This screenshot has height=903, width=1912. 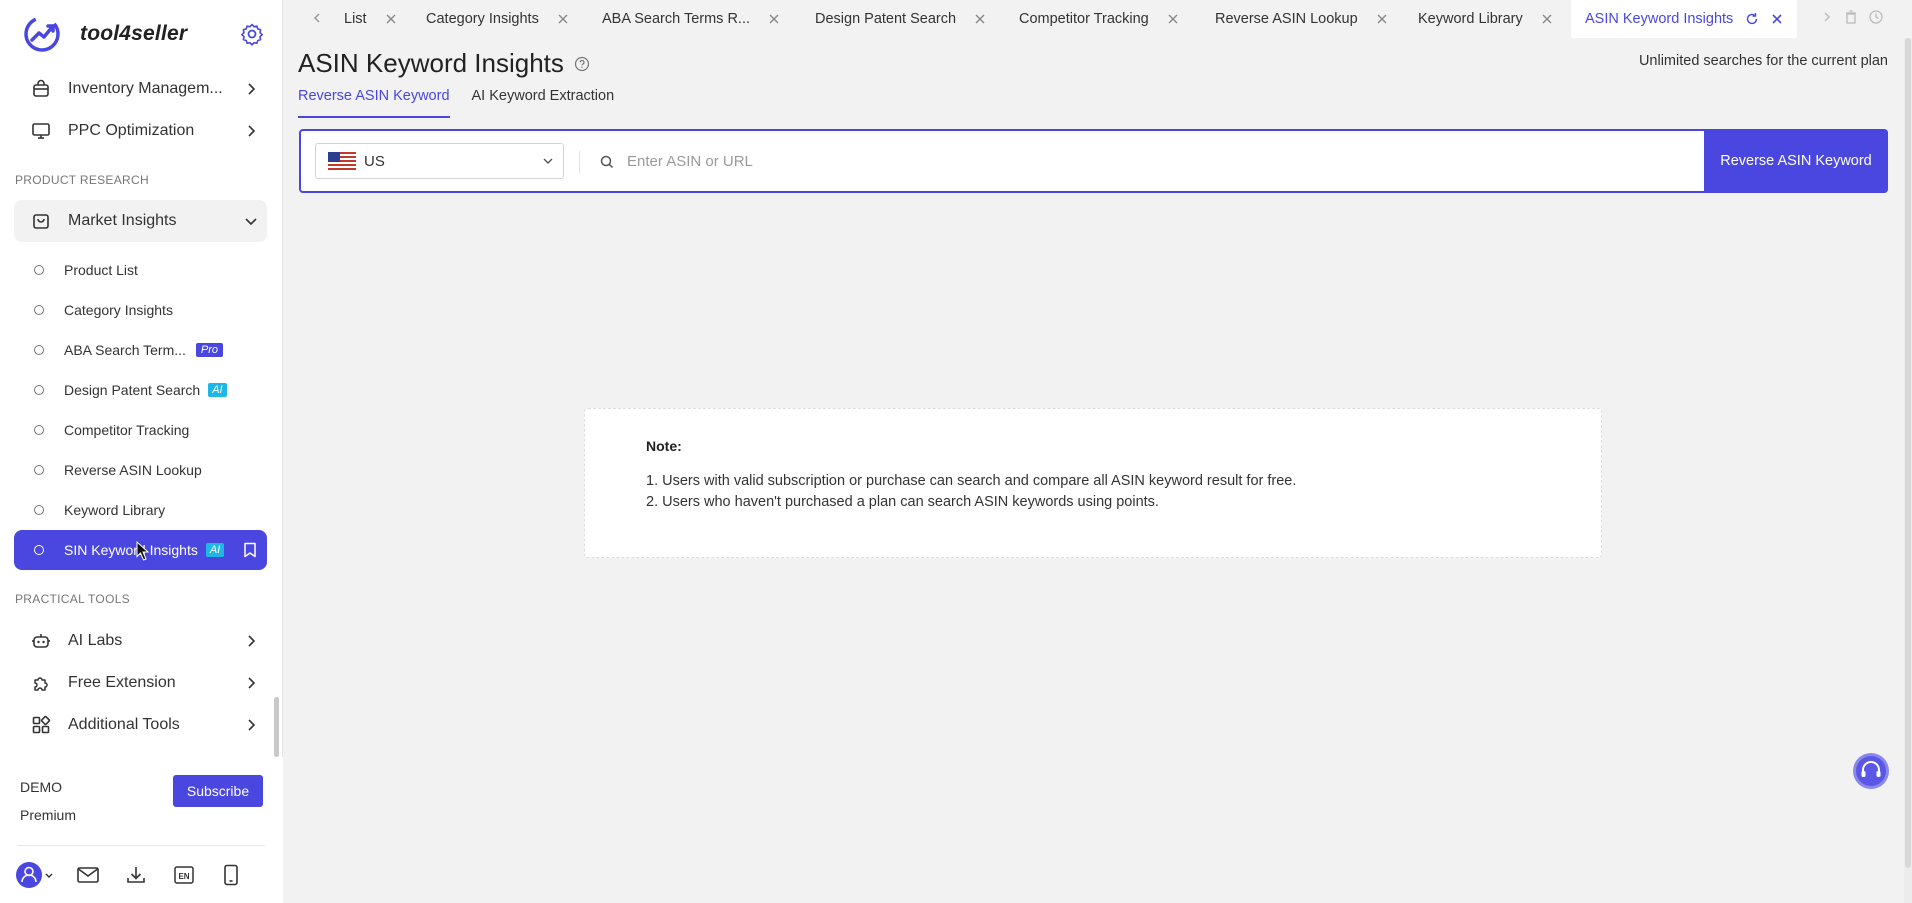 I want to click on scrollbar-thumb, so click(x=1908, y=453).